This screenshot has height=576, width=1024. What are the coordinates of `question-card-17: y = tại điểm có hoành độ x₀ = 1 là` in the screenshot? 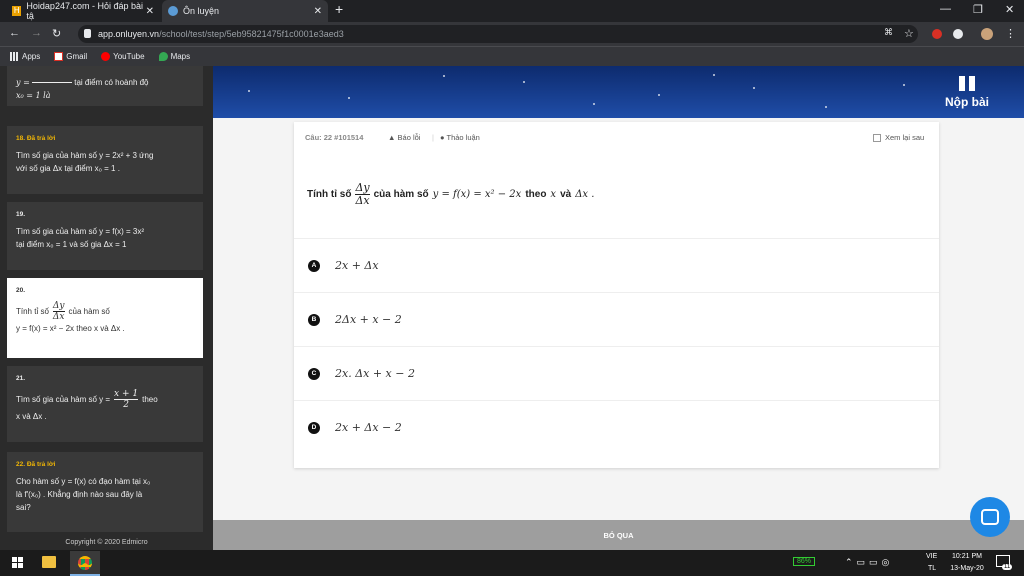 It's located at (105, 86).